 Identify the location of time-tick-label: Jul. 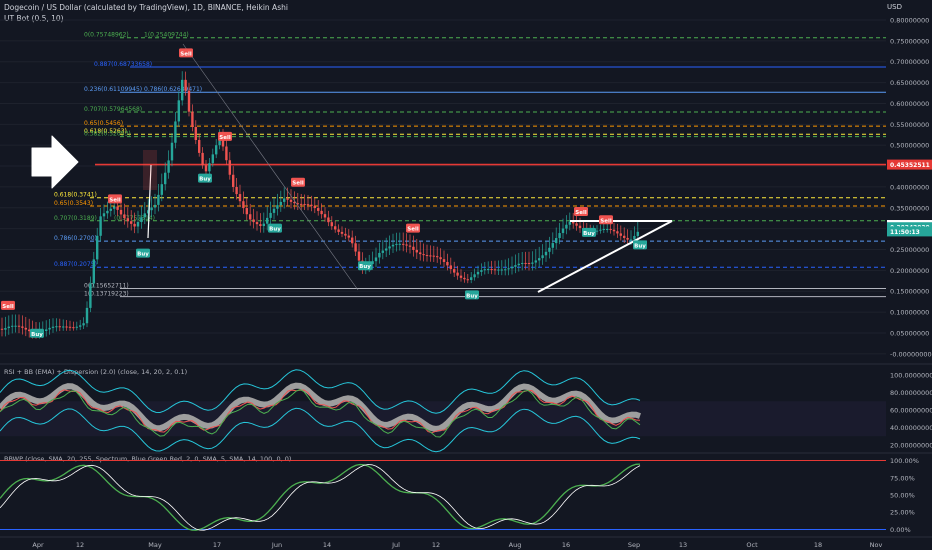
(395, 545).